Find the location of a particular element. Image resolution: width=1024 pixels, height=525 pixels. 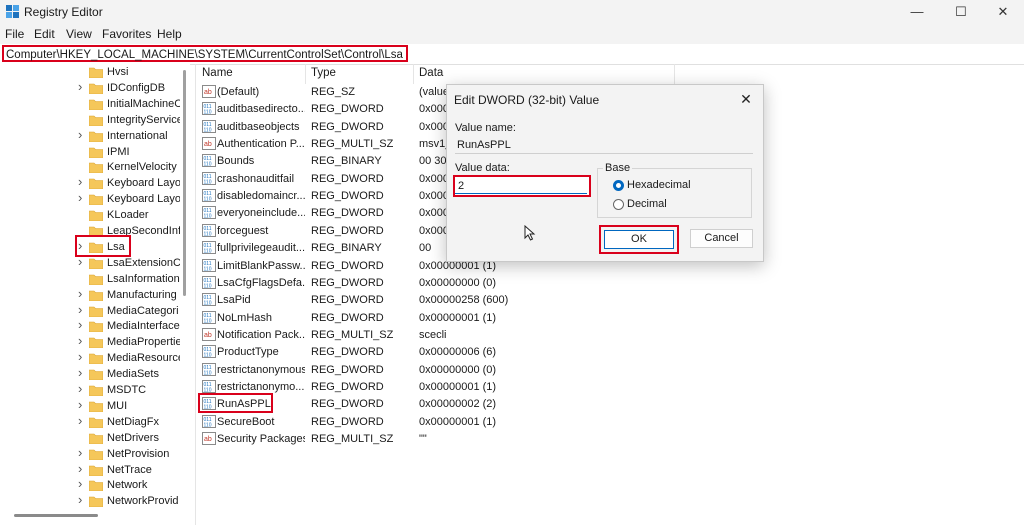

tree-item-label: NetTrace is located at coordinates (143, 470).